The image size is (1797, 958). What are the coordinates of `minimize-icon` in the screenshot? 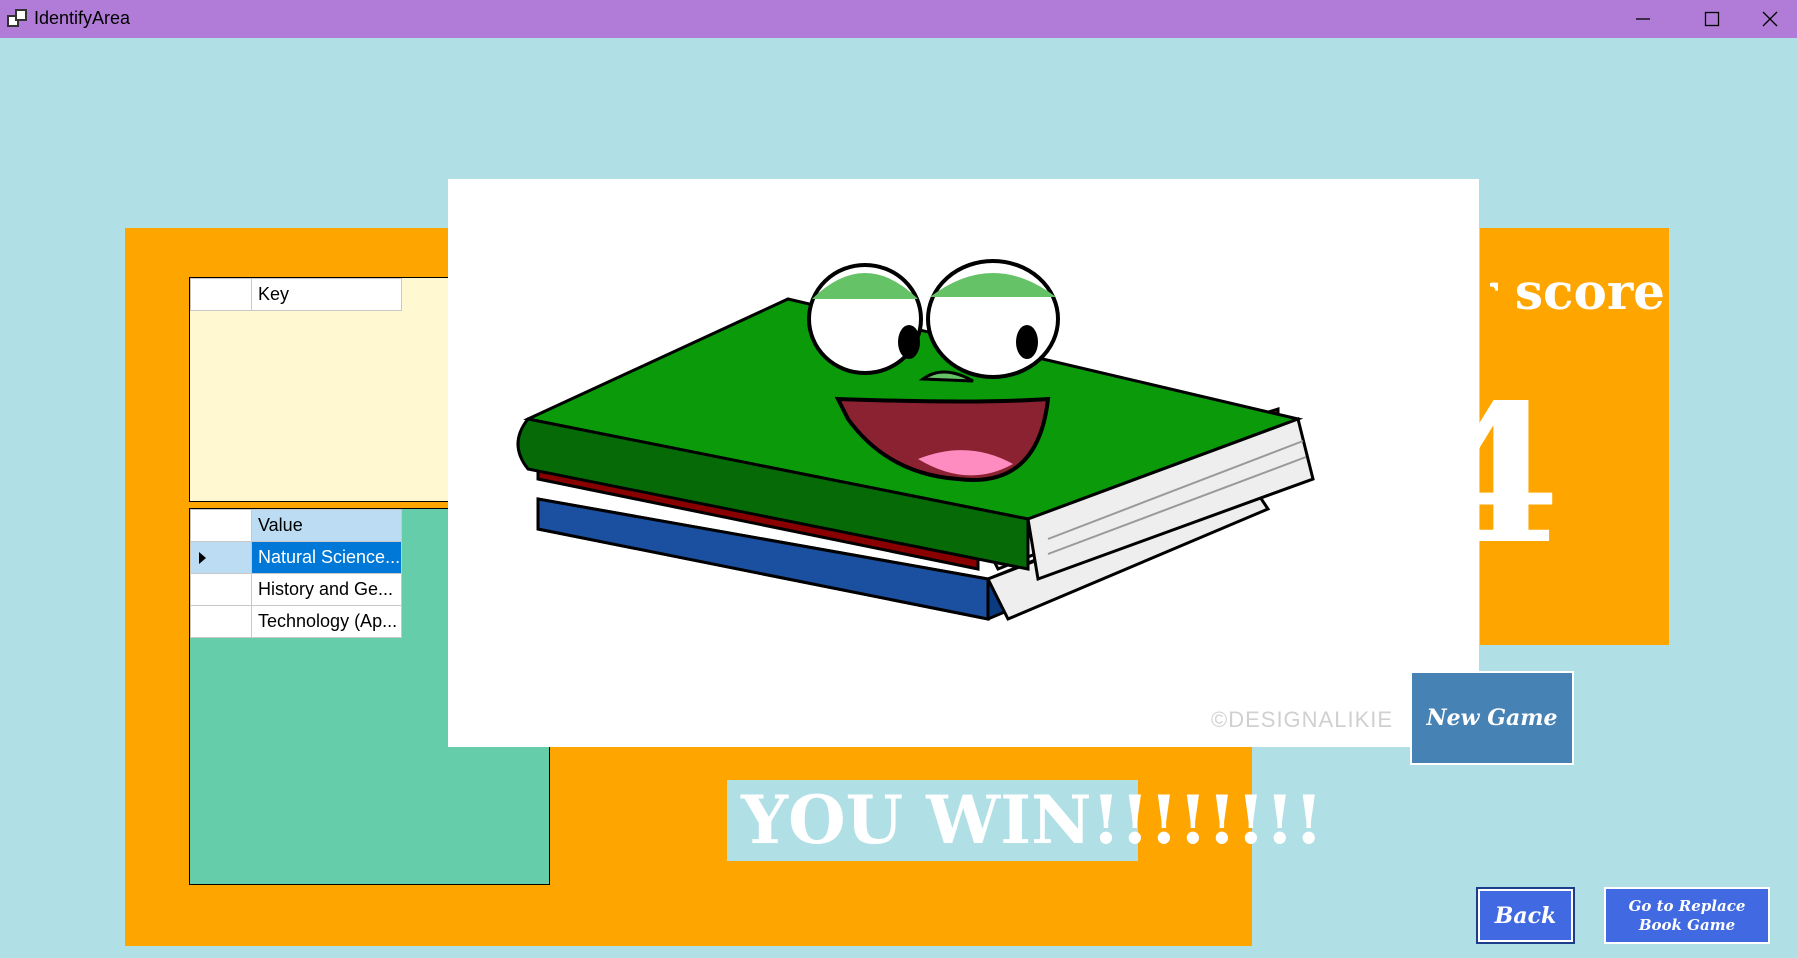 It's located at (1643, 19).